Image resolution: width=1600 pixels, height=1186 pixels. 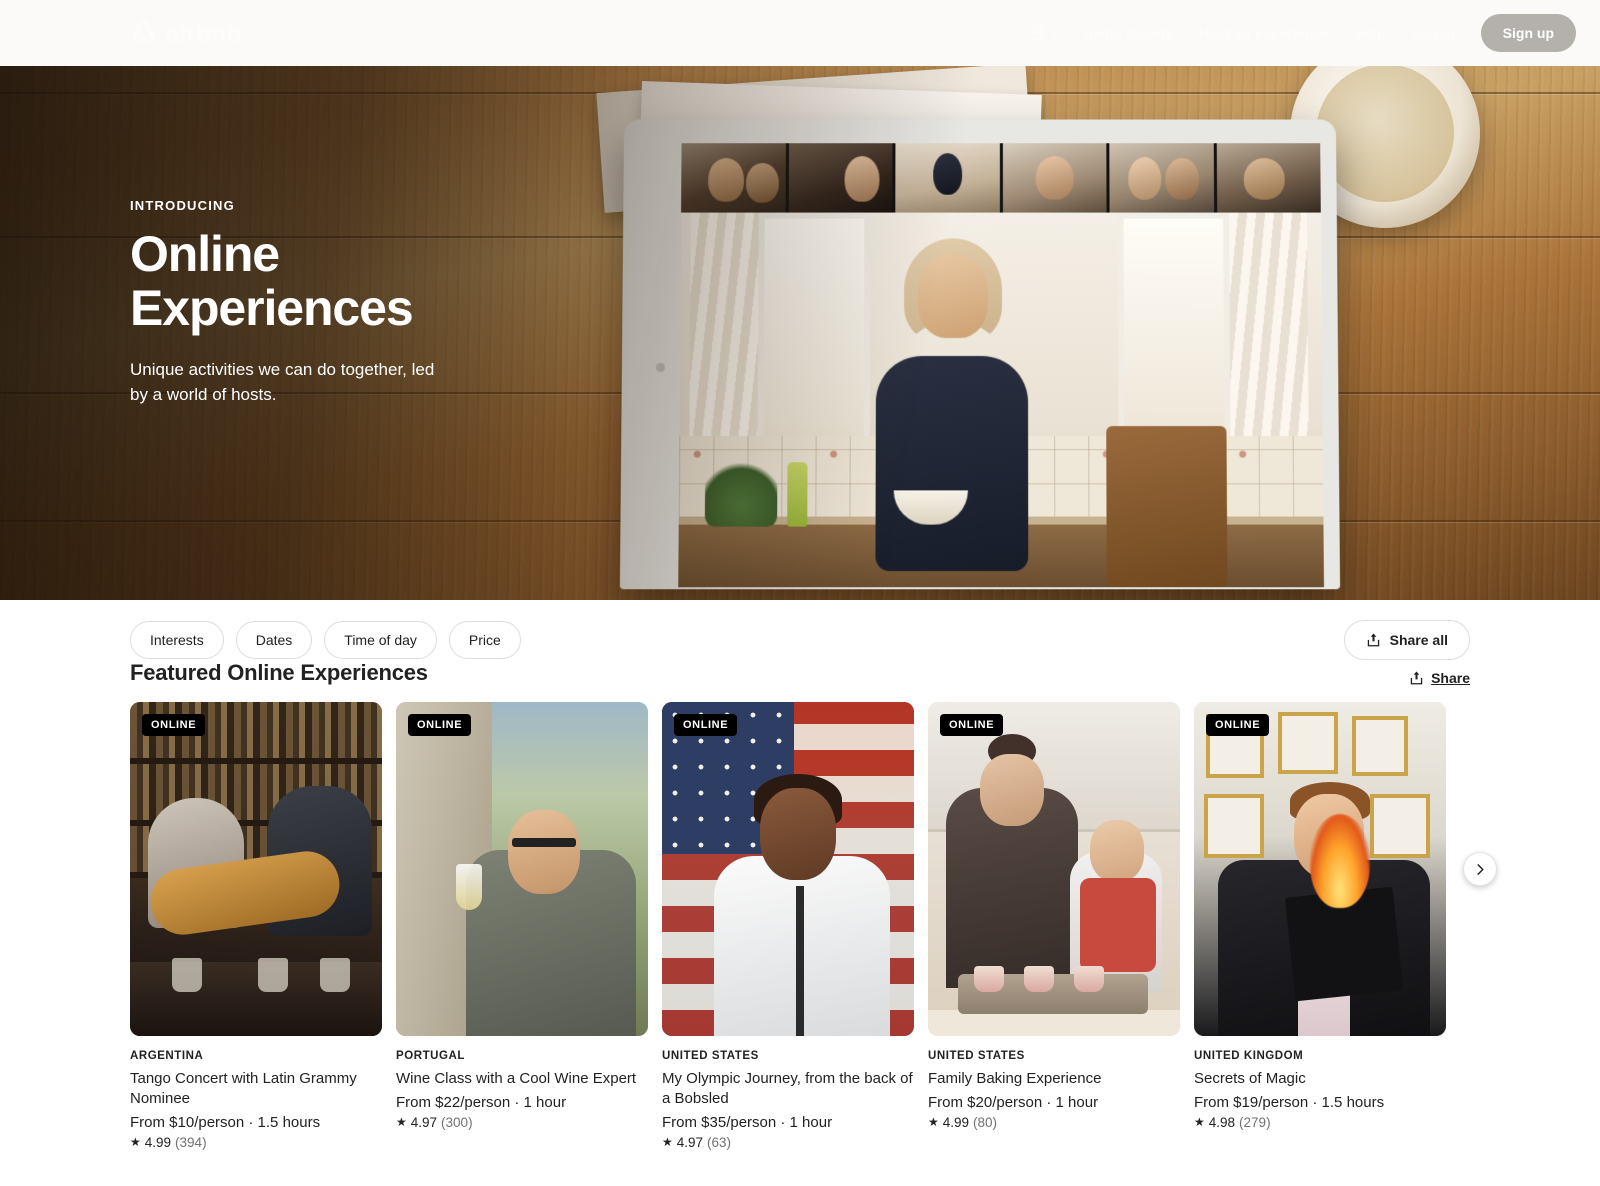 I want to click on sign-up-button: Sign up, so click(x=1528, y=33).